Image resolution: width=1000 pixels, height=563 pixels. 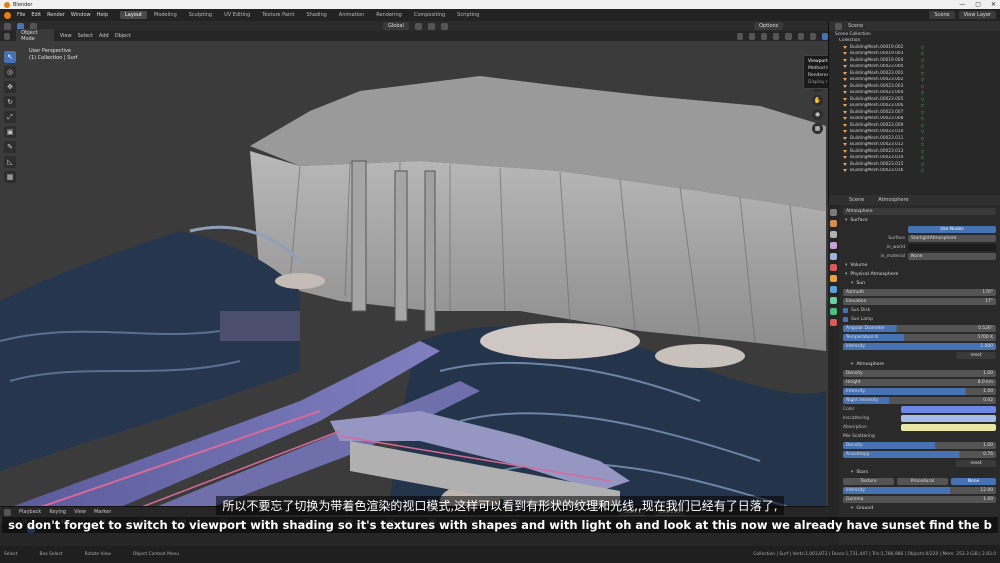 I want to click on menu-view: View, so click(x=66, y=36).